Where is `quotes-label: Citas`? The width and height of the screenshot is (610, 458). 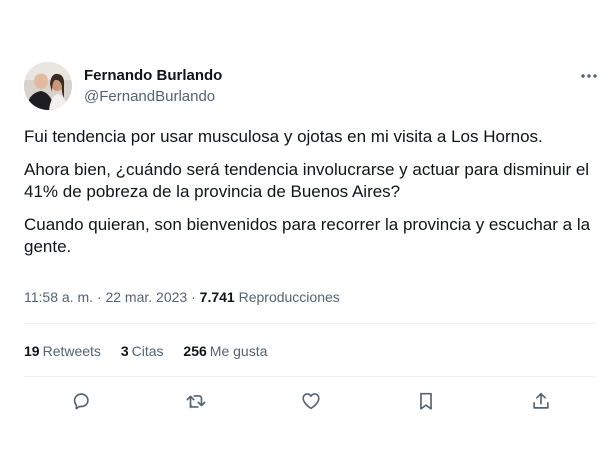
quotes-label: Citas is located at coordinates (147, 351).